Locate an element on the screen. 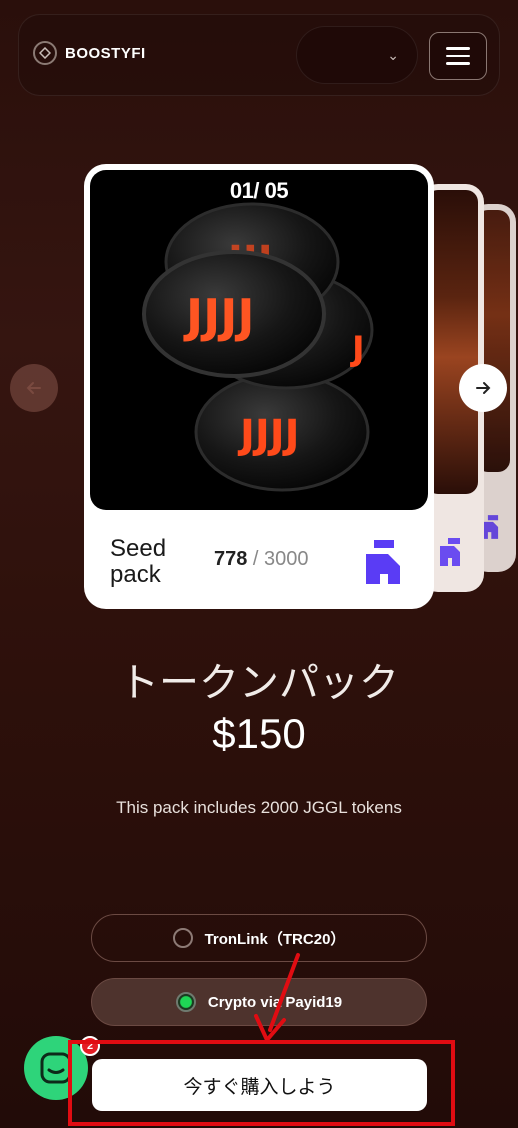 The height and width of the screenshot is (1128, 518). carousel-next-button is located at coordinates (483, 388).